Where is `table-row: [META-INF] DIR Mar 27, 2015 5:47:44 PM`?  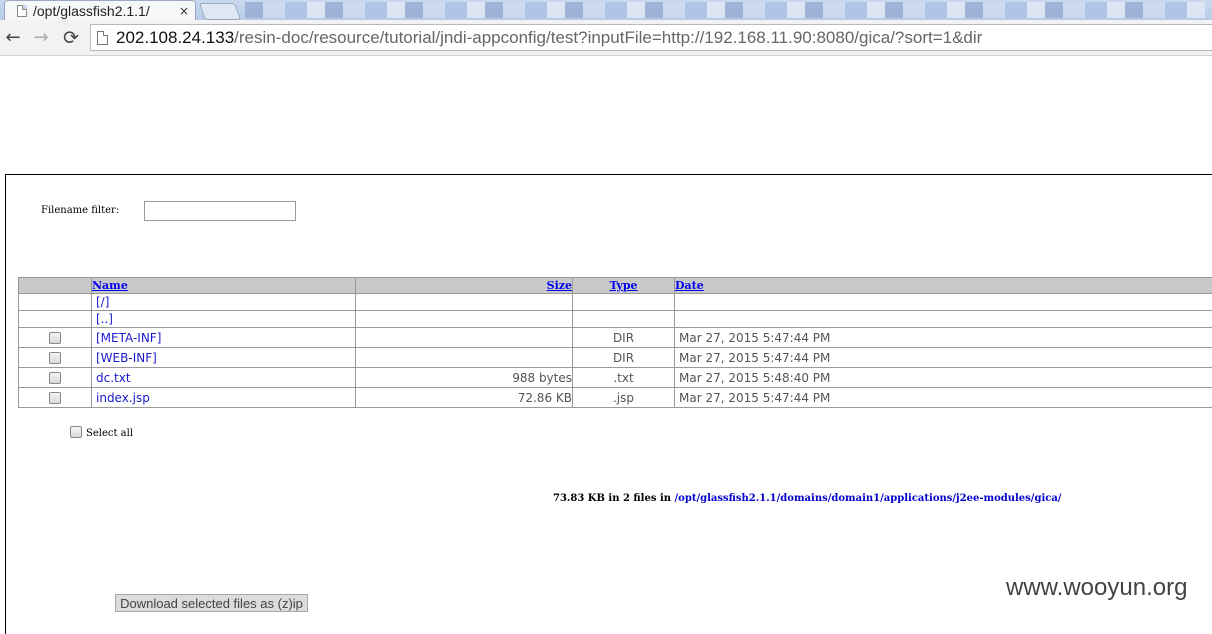 table-row: [META-INF] DIR Mar 27, 2015 5:47:44 PM is located at coordinates (615, 338).